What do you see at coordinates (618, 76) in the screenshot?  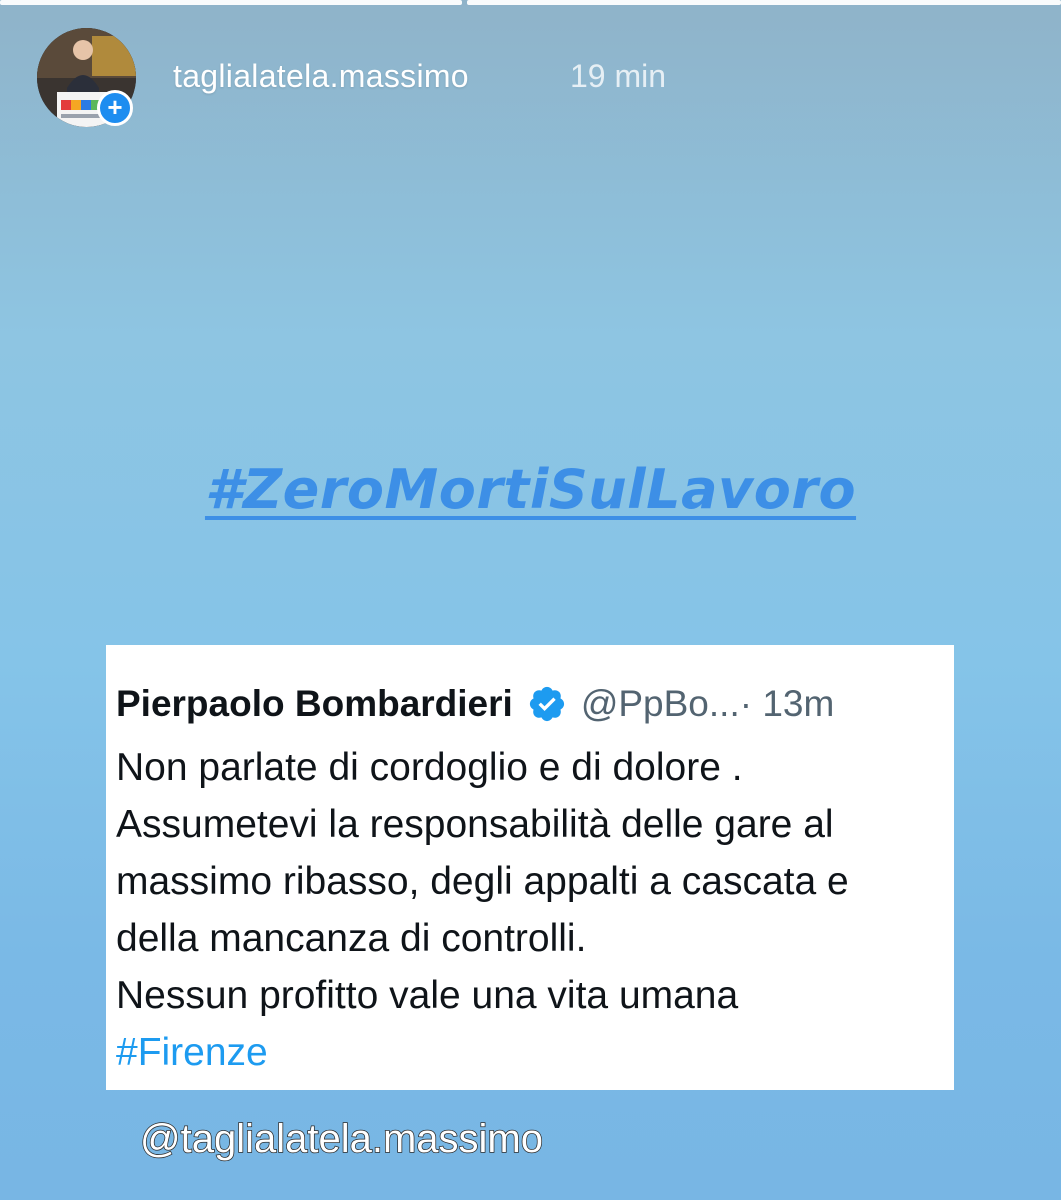 I see `post-time: 19 min` at bounding box center [618, 76].